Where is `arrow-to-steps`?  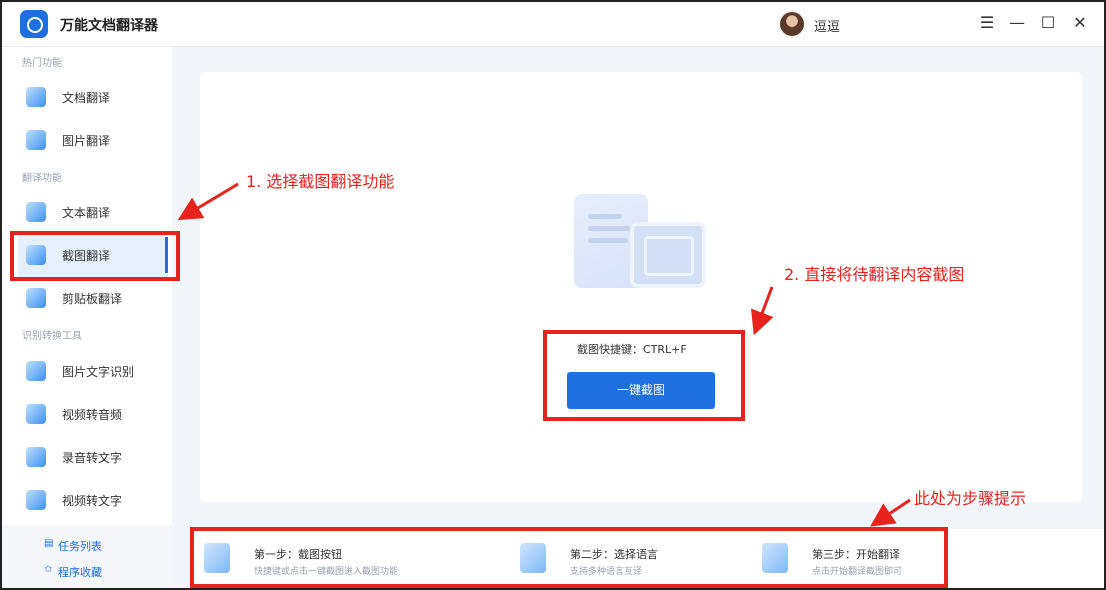
arrow-to-steps is located at coordinates (890, 512).